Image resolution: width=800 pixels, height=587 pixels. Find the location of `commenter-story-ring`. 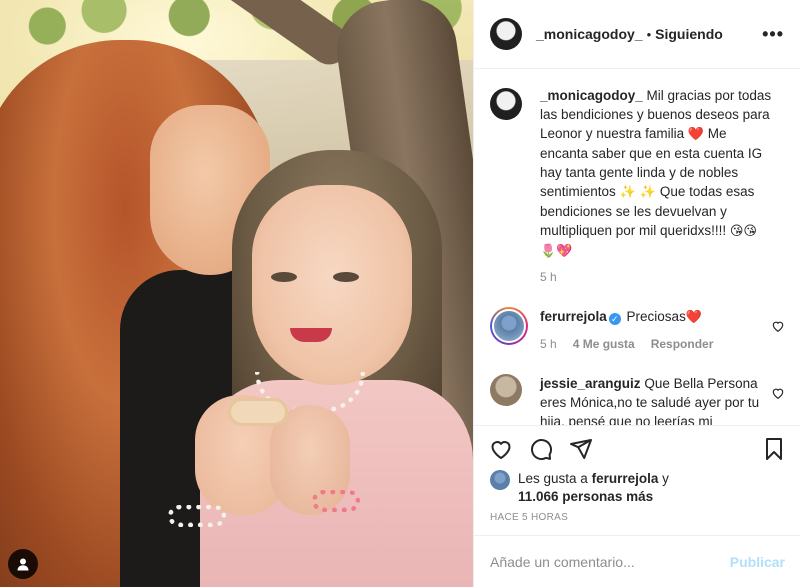

commenter-story-ring is located at coordinates (509, 326).